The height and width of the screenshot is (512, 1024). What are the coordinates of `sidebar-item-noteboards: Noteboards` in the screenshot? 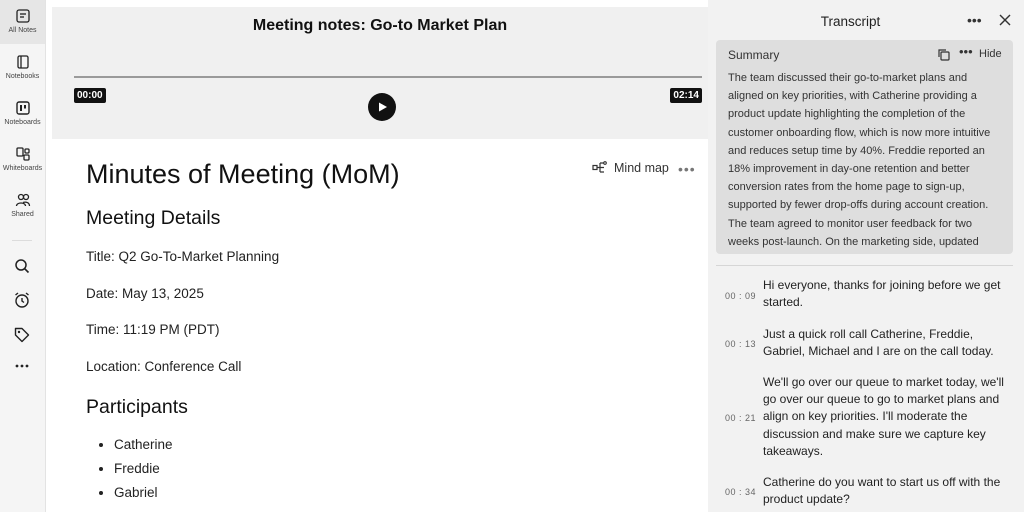 It's located at (22, 114).